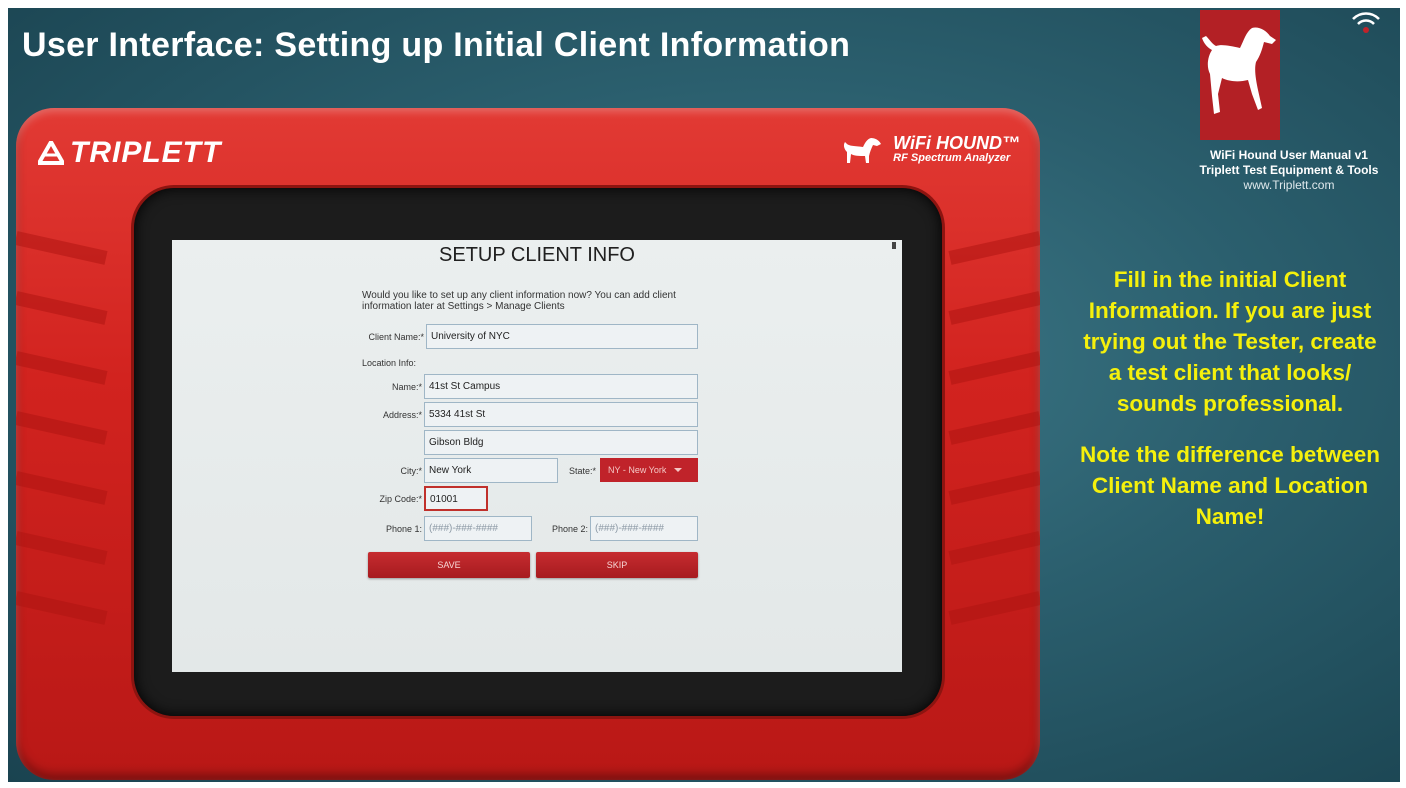 This screenshot has height=788, width=1406. What do you see at coordinates (582, 471) in the screenshot?
I see `state-label: State:*` at bounding box center [582, 471].